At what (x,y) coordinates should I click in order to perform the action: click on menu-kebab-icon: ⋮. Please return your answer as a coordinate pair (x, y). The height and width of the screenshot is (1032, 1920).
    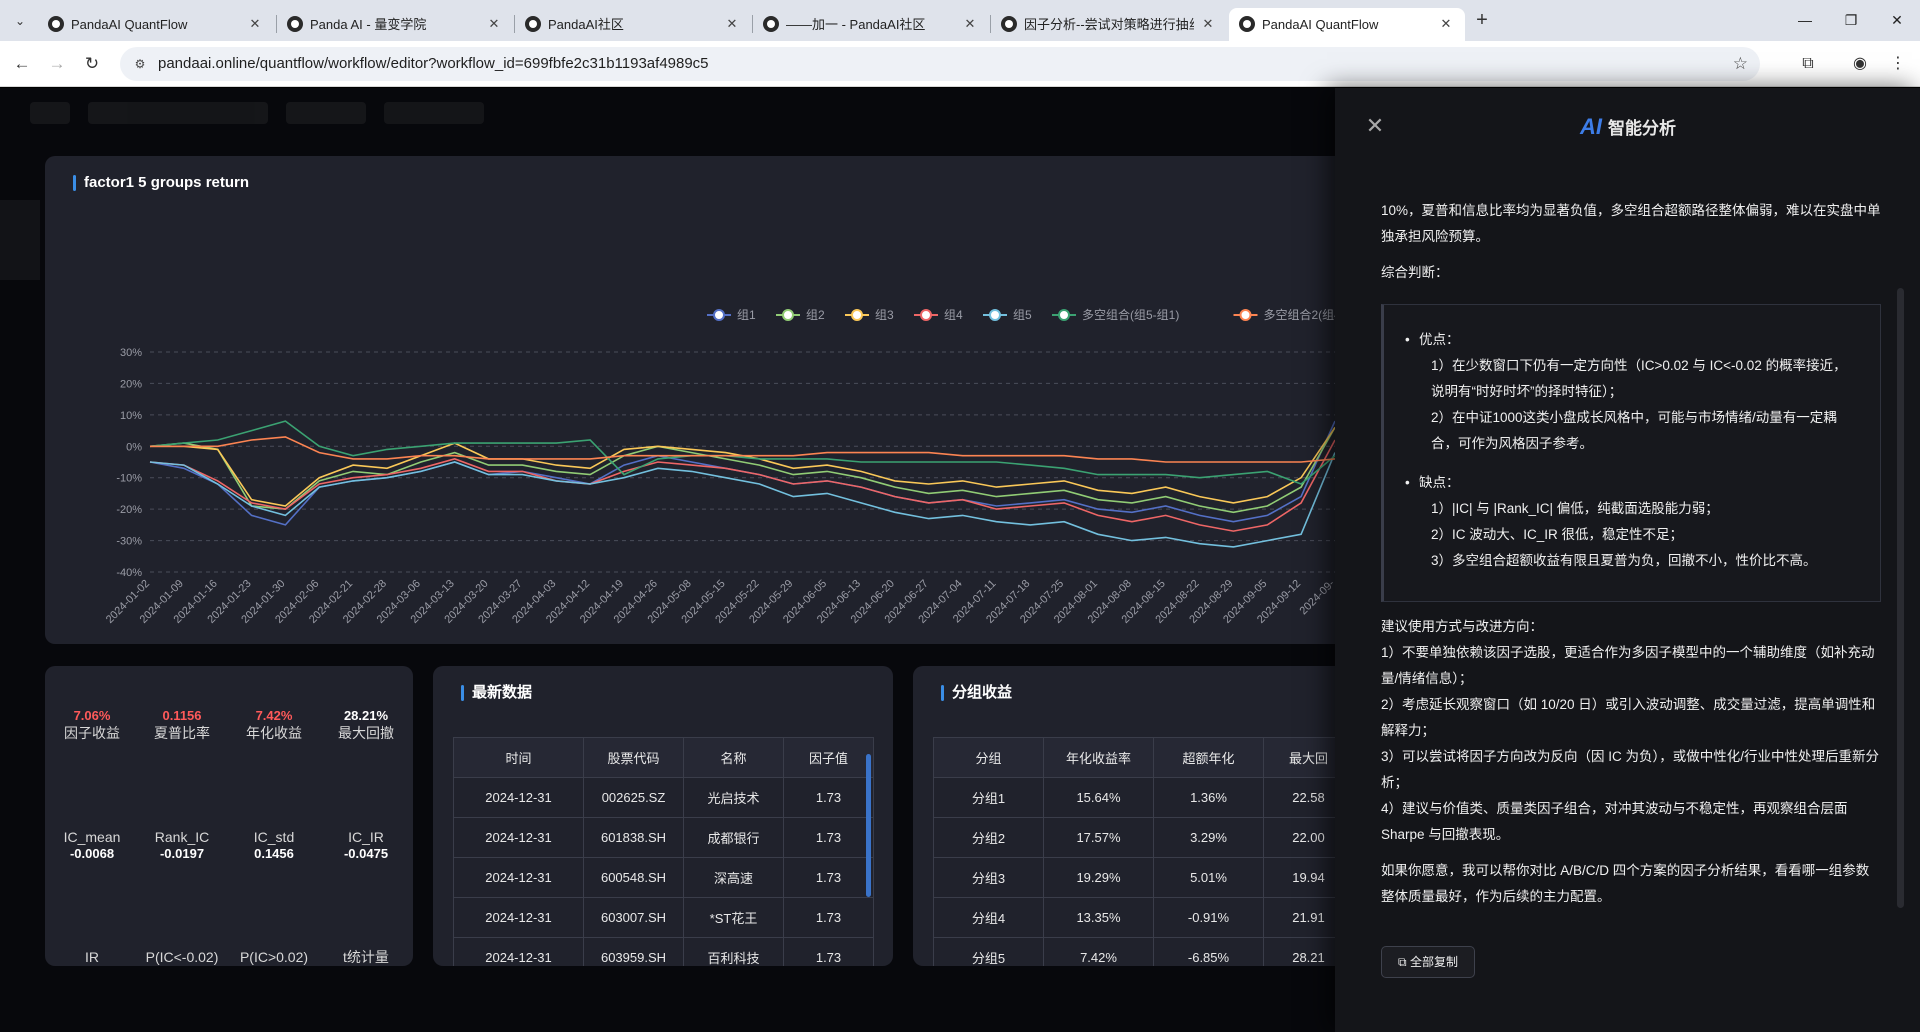
    Looking at the image, I should click on (1898, 64).